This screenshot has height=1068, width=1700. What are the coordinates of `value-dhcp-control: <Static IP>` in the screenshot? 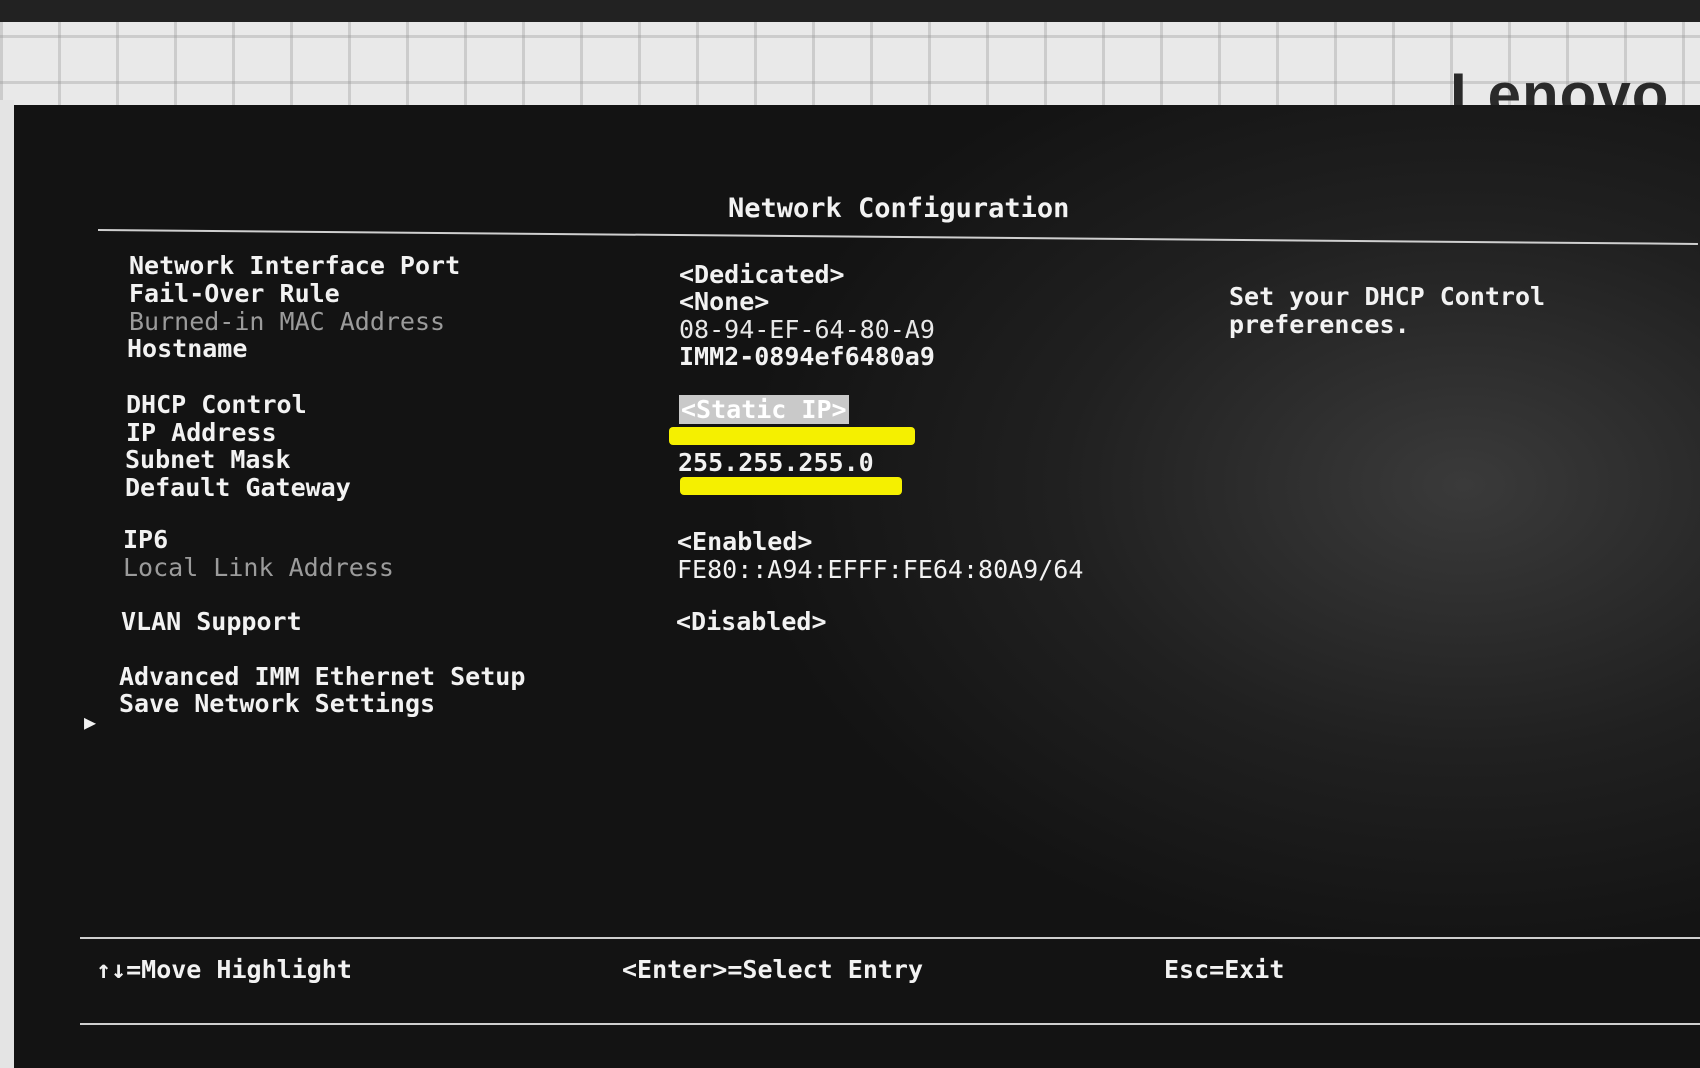 It's located at (764, 409).